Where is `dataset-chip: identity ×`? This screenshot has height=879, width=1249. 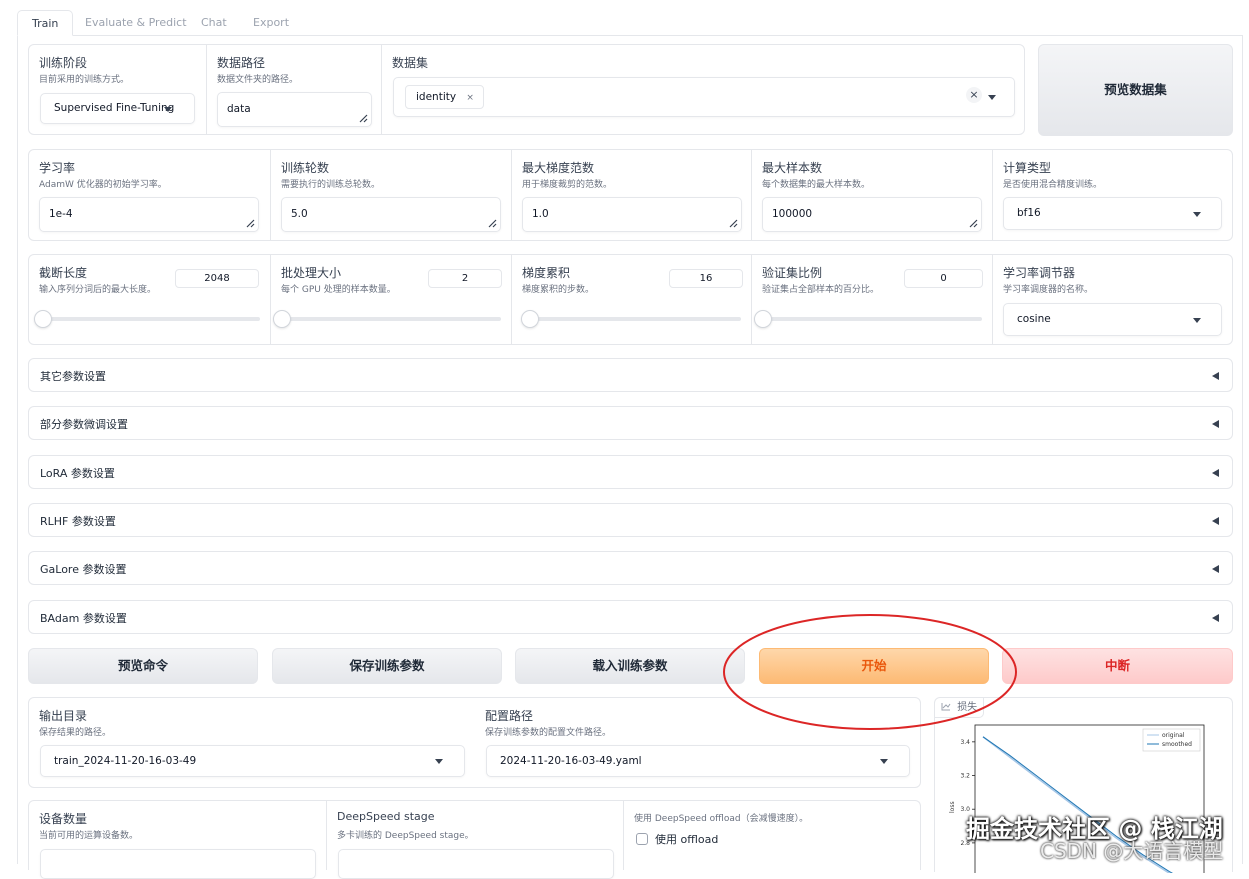 dataset-chip: identity × is located at coordinates (444, 97).